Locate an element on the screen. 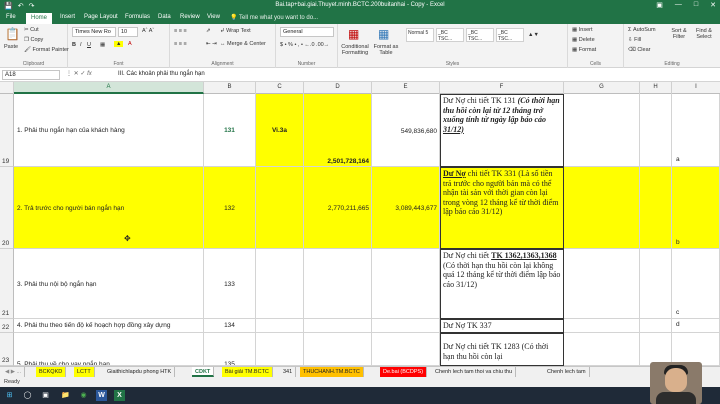 The width and height of the screenshot is (720, 404). cell-a21: 3. Phải thu nội bộ ngắn hạn is located at coordinates (109, 284).